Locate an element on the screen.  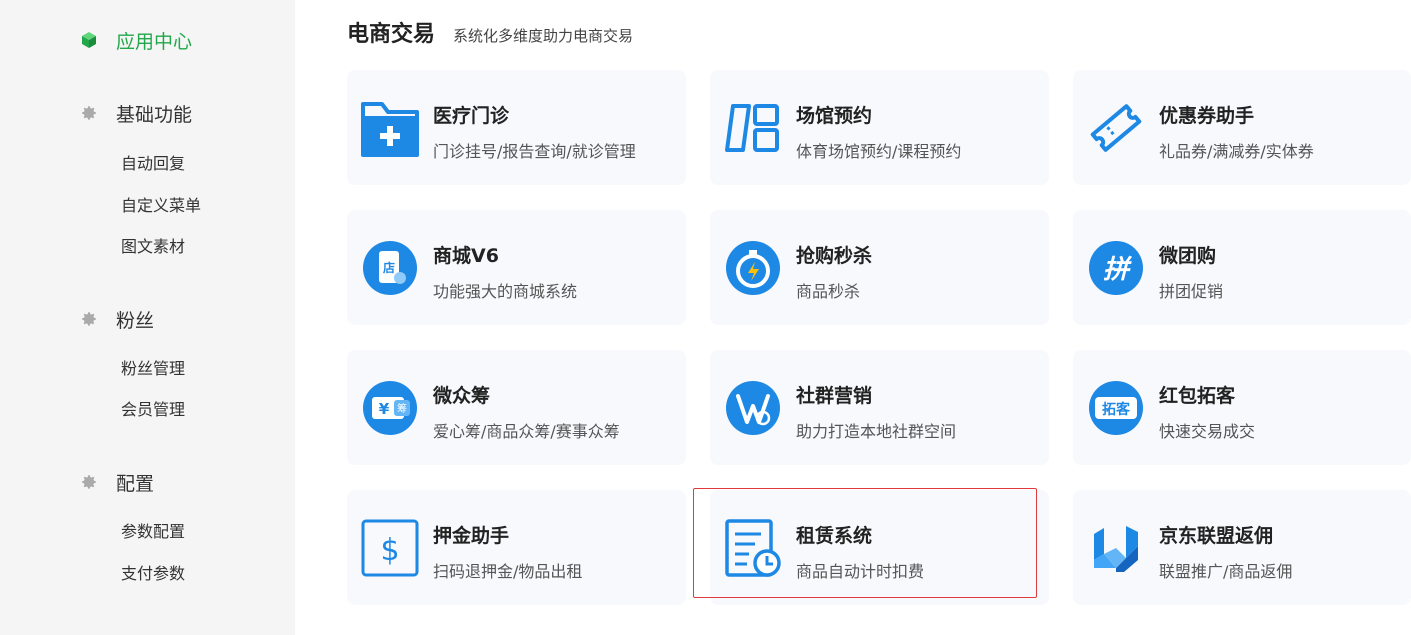
store-phone-icon: 店 is located at coordinates (390, 268).